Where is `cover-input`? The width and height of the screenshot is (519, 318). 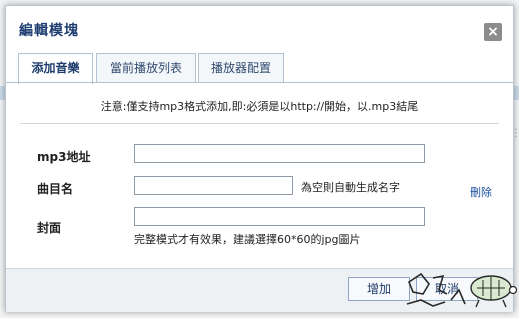
cover-input is located at coordinates (279, 216).